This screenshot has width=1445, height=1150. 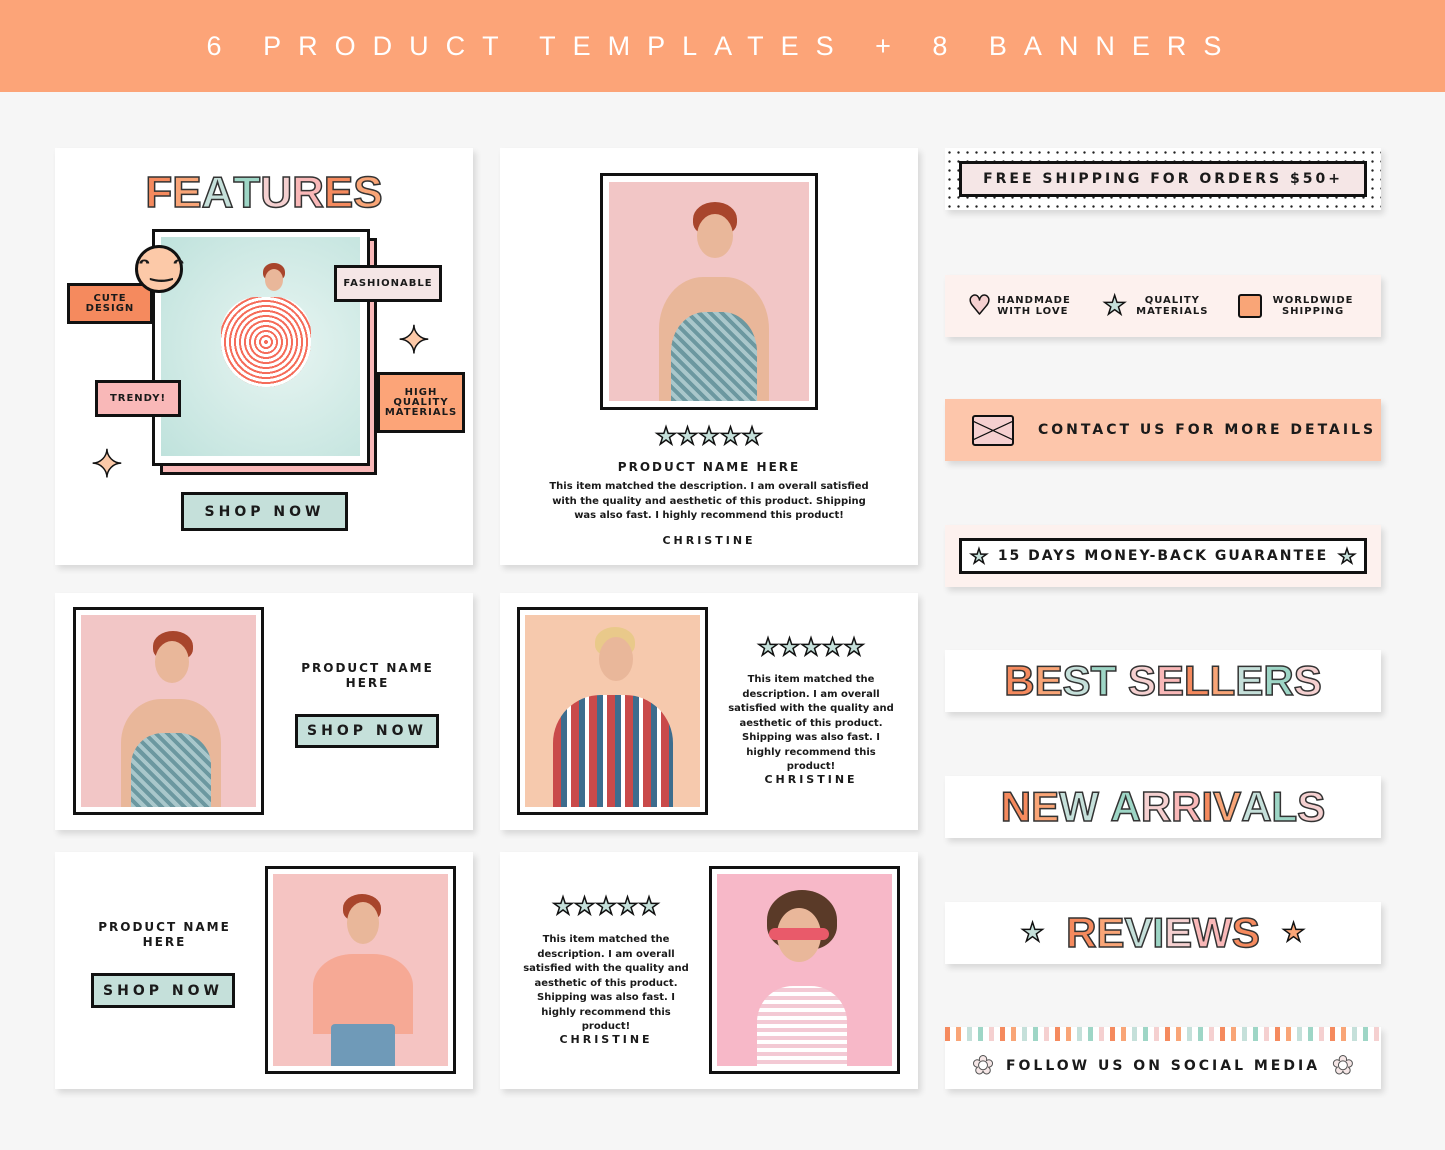 I want to click on banner-text: 15 DAYS MONEY-BACK GUARANTEE, so click(x=1163, y=556).